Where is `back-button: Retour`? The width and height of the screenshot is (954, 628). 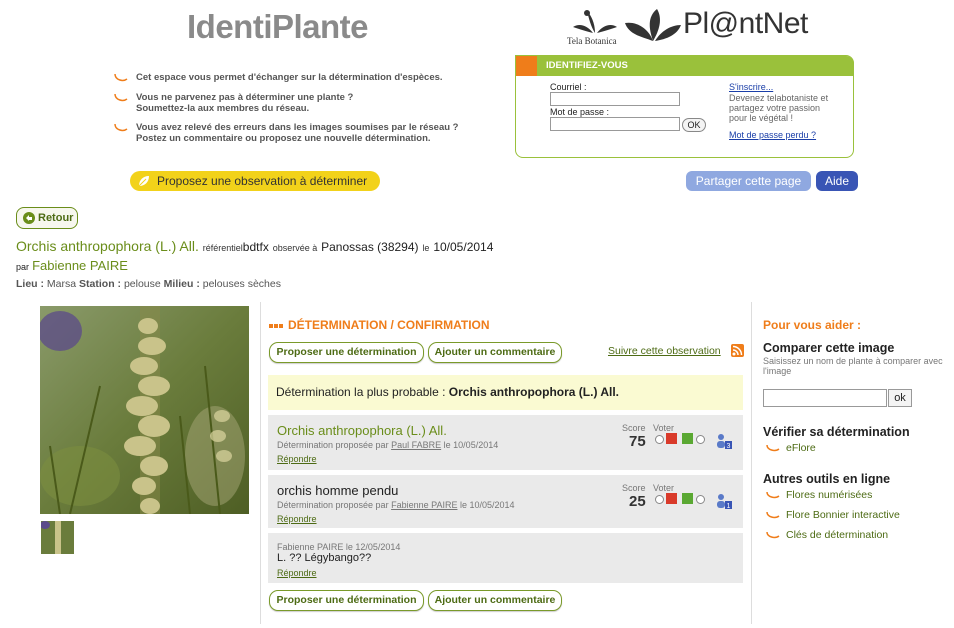 back-button: Retour is located at coordinates (47, 218).